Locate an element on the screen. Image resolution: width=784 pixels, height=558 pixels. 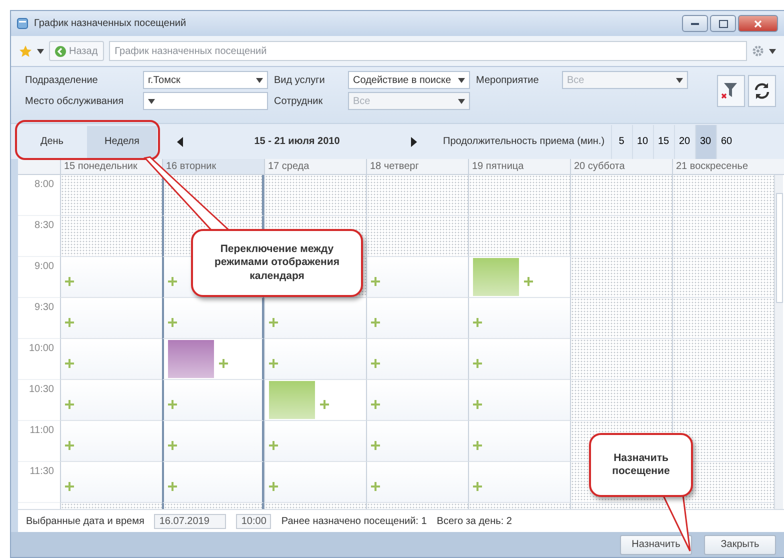
filter-label: Сотрудник is located at coordinates (299, 101).